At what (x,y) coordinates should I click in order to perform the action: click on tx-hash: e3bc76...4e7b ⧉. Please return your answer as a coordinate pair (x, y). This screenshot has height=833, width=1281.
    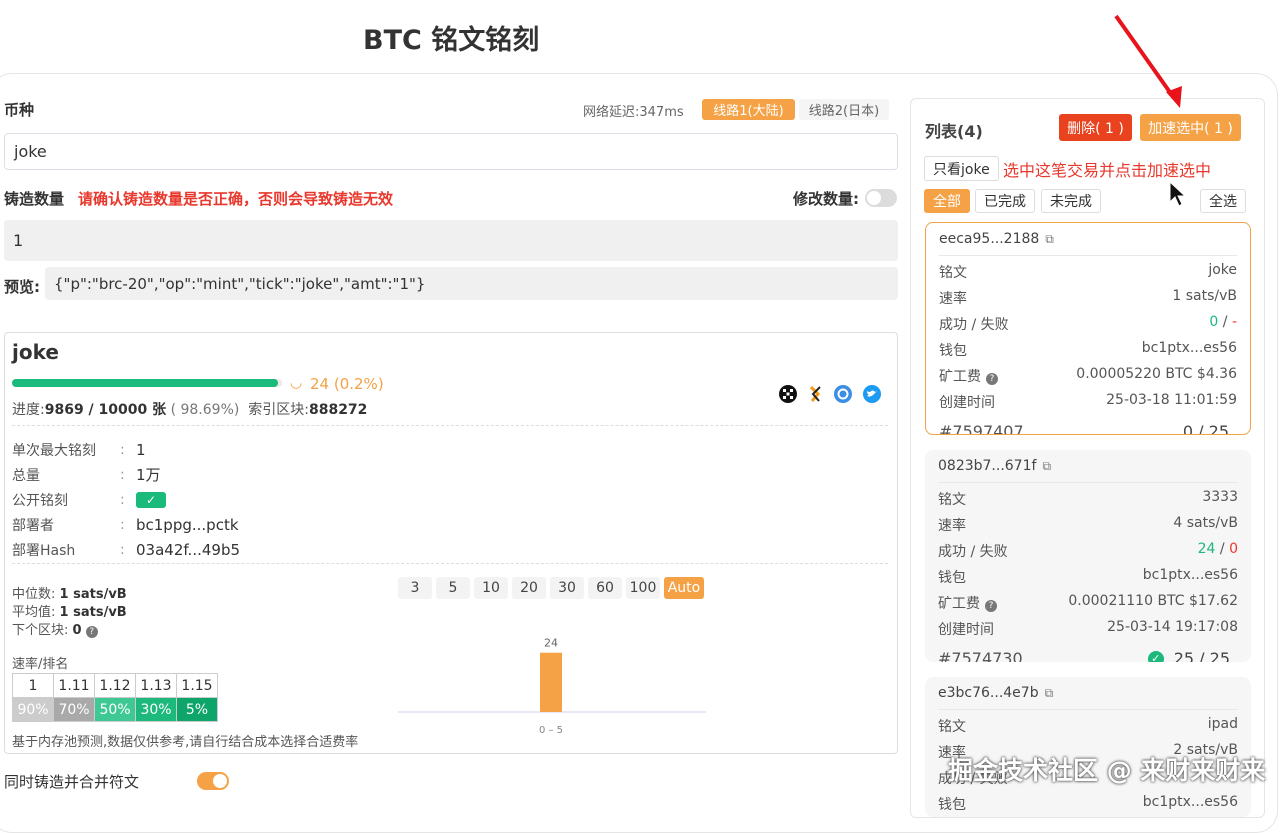
    Looking at the image, I should click on (1088, 693).